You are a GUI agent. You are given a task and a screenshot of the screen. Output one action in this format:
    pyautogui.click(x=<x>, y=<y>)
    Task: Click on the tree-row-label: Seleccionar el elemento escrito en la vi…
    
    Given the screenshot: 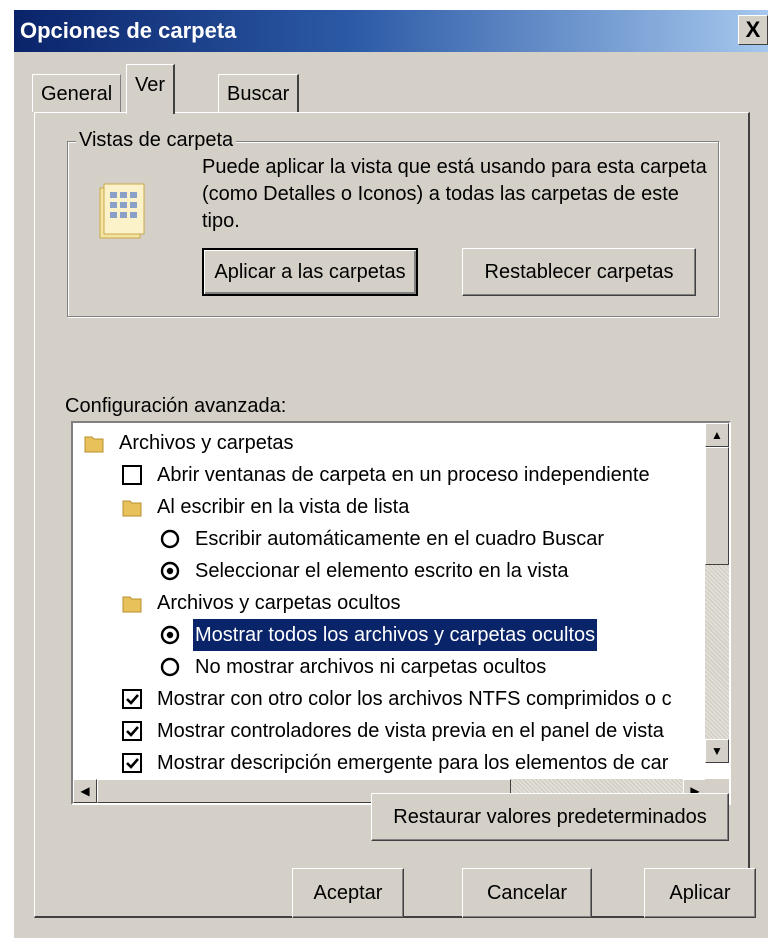 What is the action you would take?
    pyautogui.click(x=382, y=571)
    